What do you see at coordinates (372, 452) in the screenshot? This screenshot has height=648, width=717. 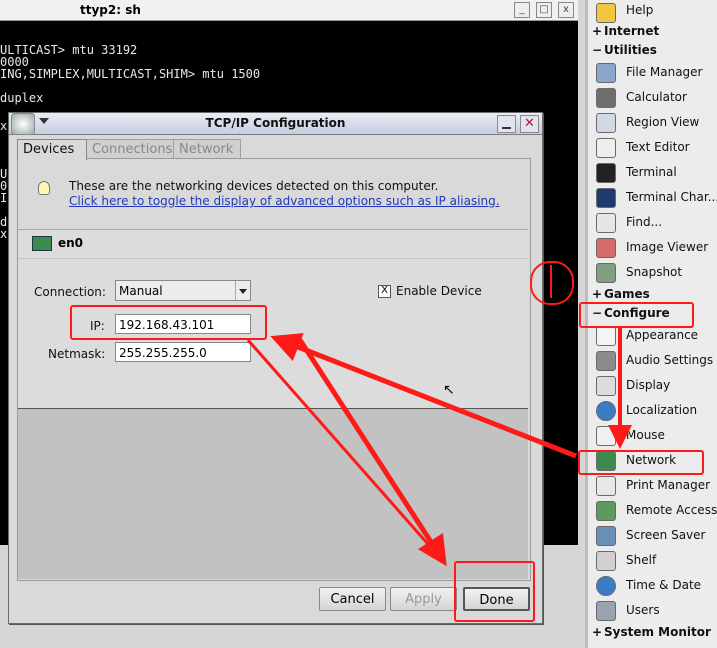 I see `arrow-ip-to-done` at bounding box center [372, 452].